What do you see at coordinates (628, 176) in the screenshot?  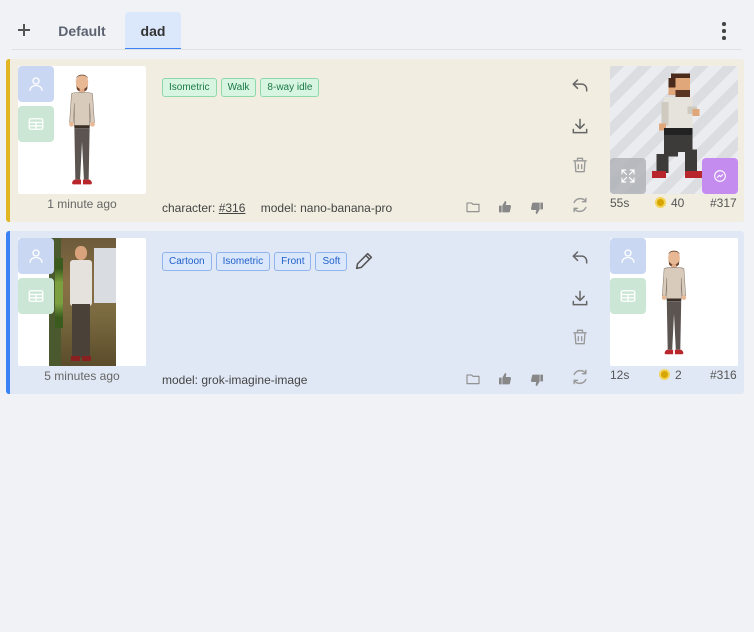 I see `expand-icon` at bounding box center [628, 176].